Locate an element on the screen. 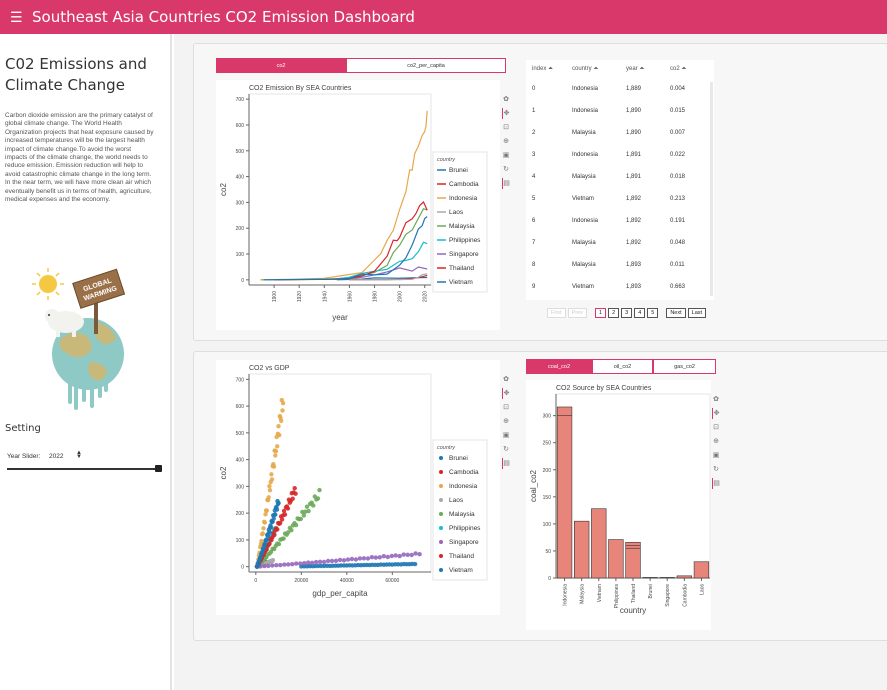  tab-oil-co2: oil_co2 is located at coordinates (622, 366).